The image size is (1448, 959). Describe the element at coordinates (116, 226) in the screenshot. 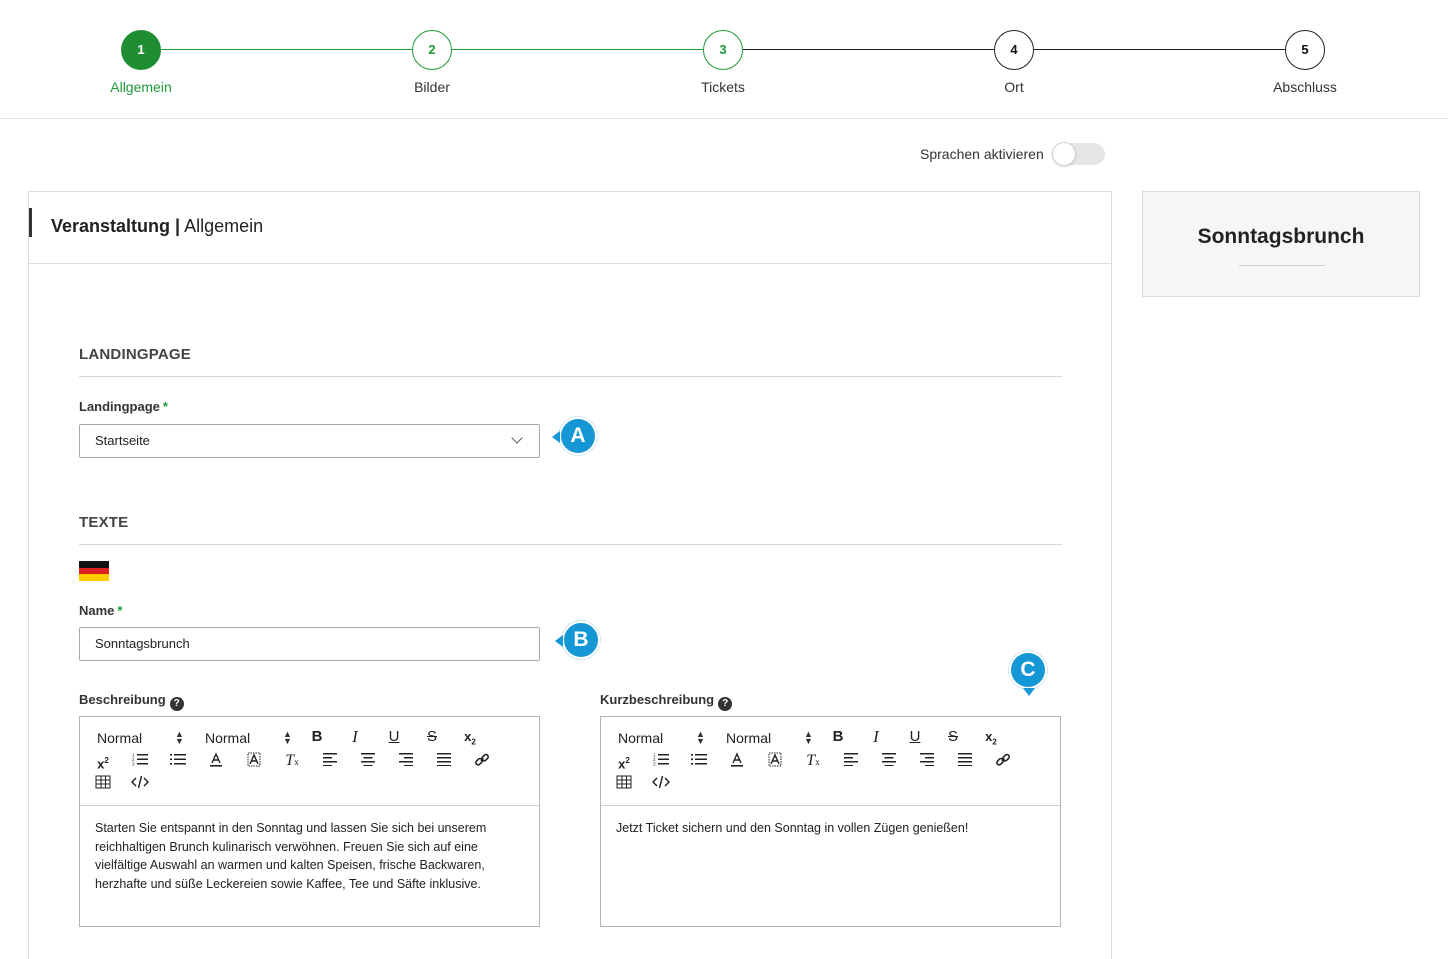

I see `card-title-bold: Veranstaltung |` at that location.